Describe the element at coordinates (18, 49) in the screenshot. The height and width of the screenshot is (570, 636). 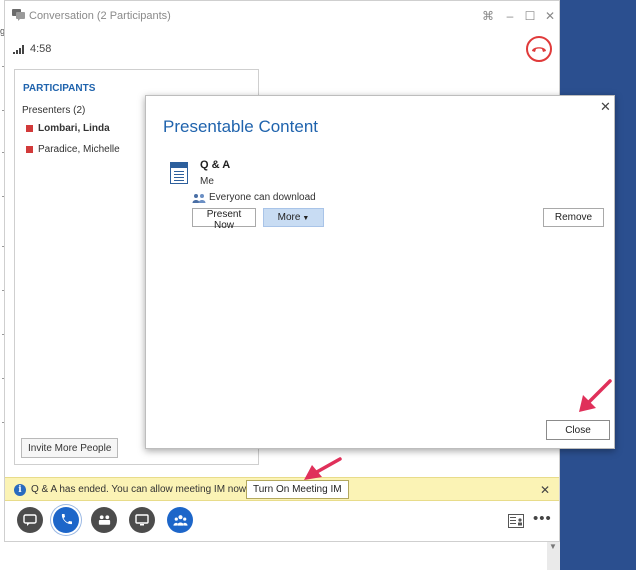
I see `signal-strength-icon` at that location.